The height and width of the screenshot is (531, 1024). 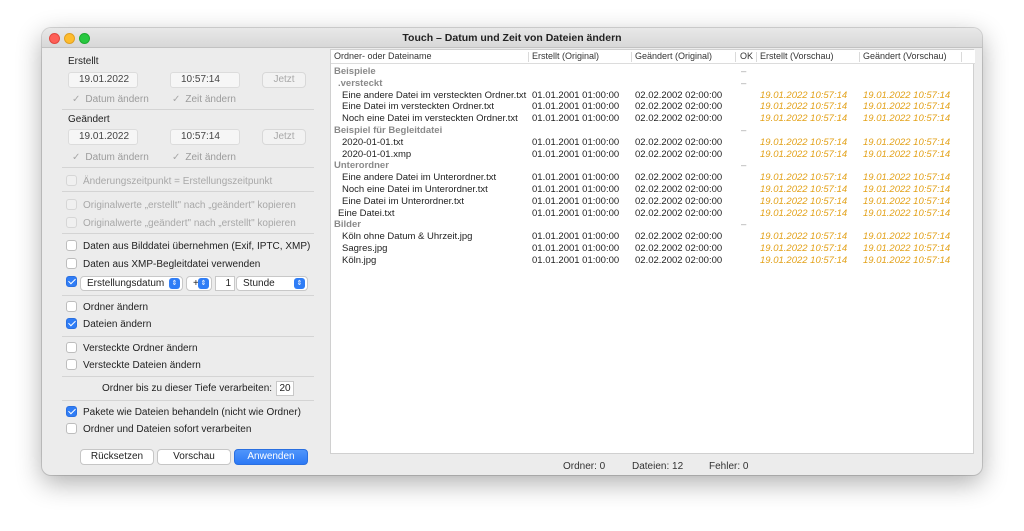 I want to click on cell-ok: –, so click(x=744, y=166).